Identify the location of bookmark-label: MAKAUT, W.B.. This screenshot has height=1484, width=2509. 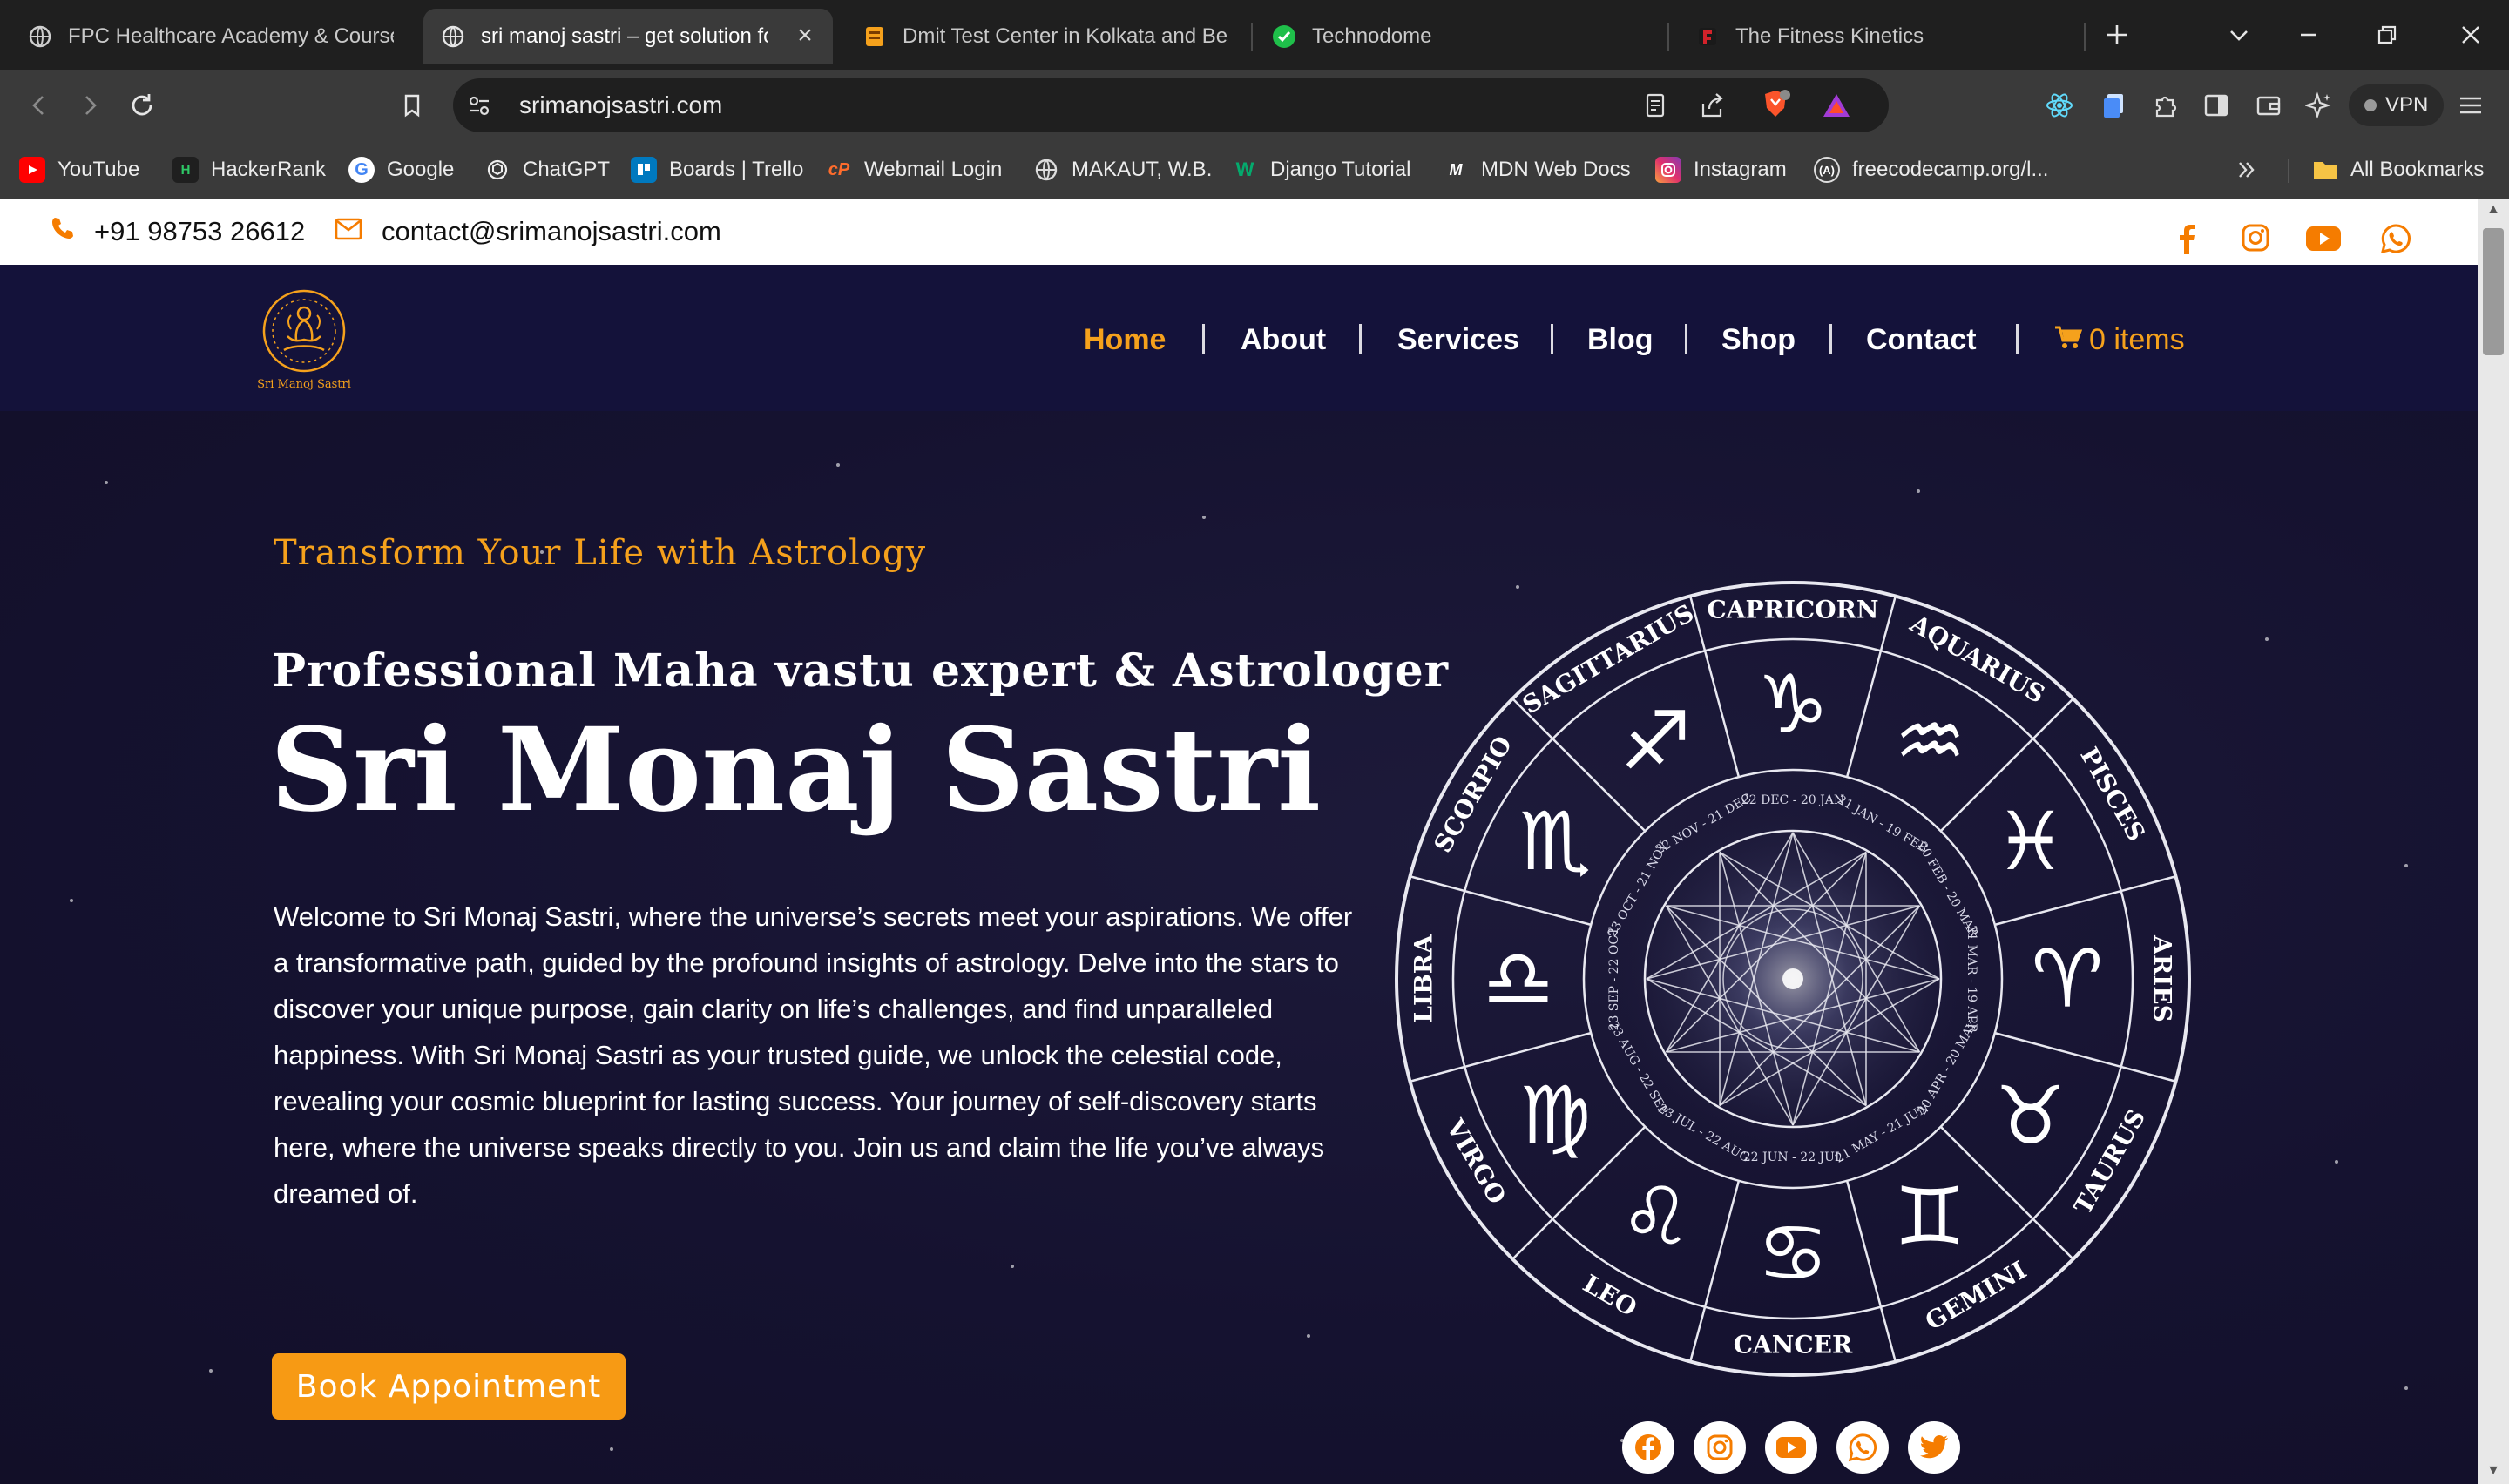
(1142, 169).